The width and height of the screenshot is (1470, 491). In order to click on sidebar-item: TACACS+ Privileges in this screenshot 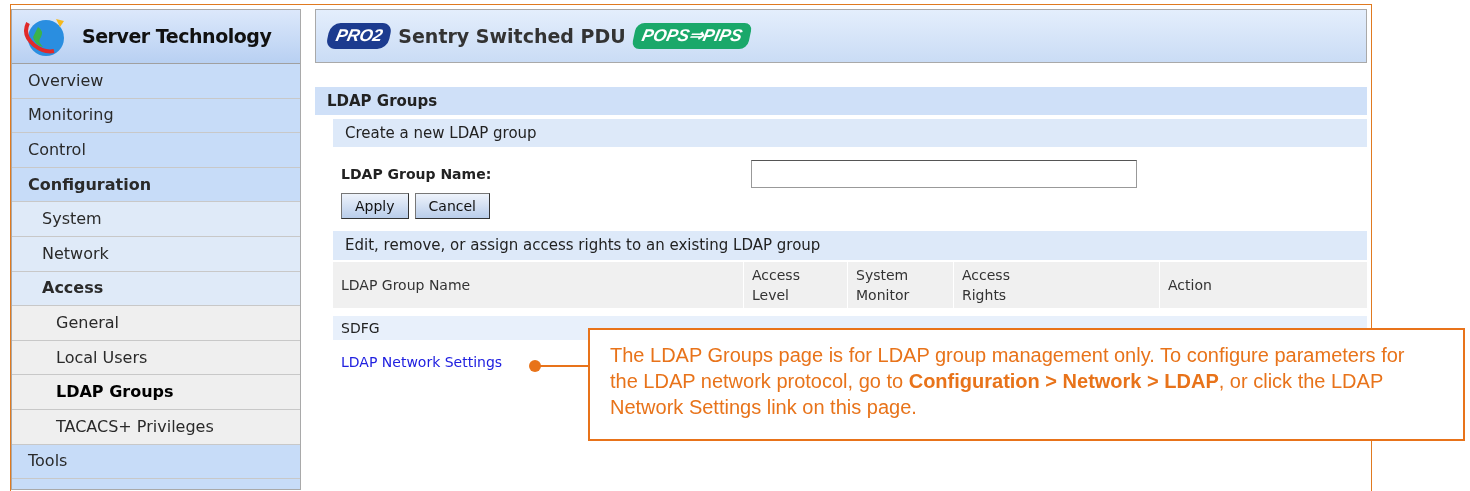, I will do `click(156, 427)`.